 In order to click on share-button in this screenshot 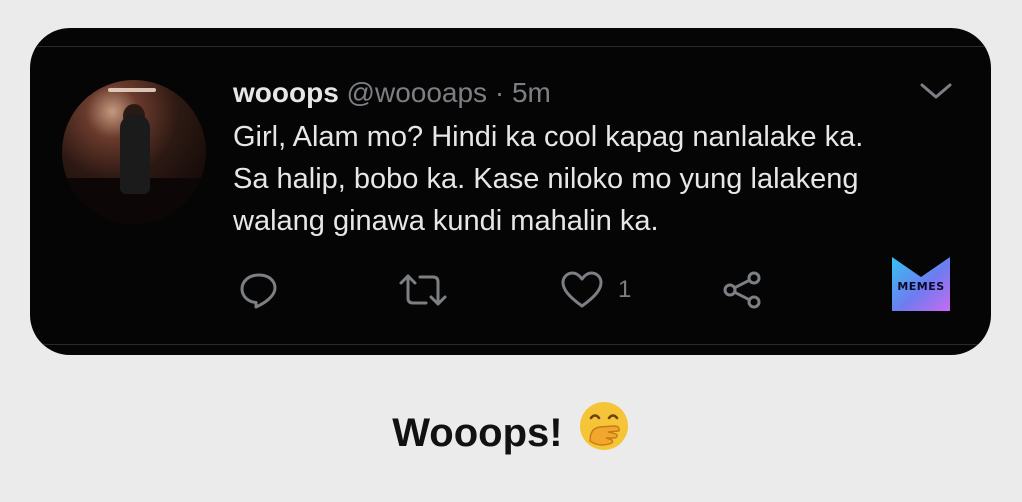, I will do `click(743, 290)`.